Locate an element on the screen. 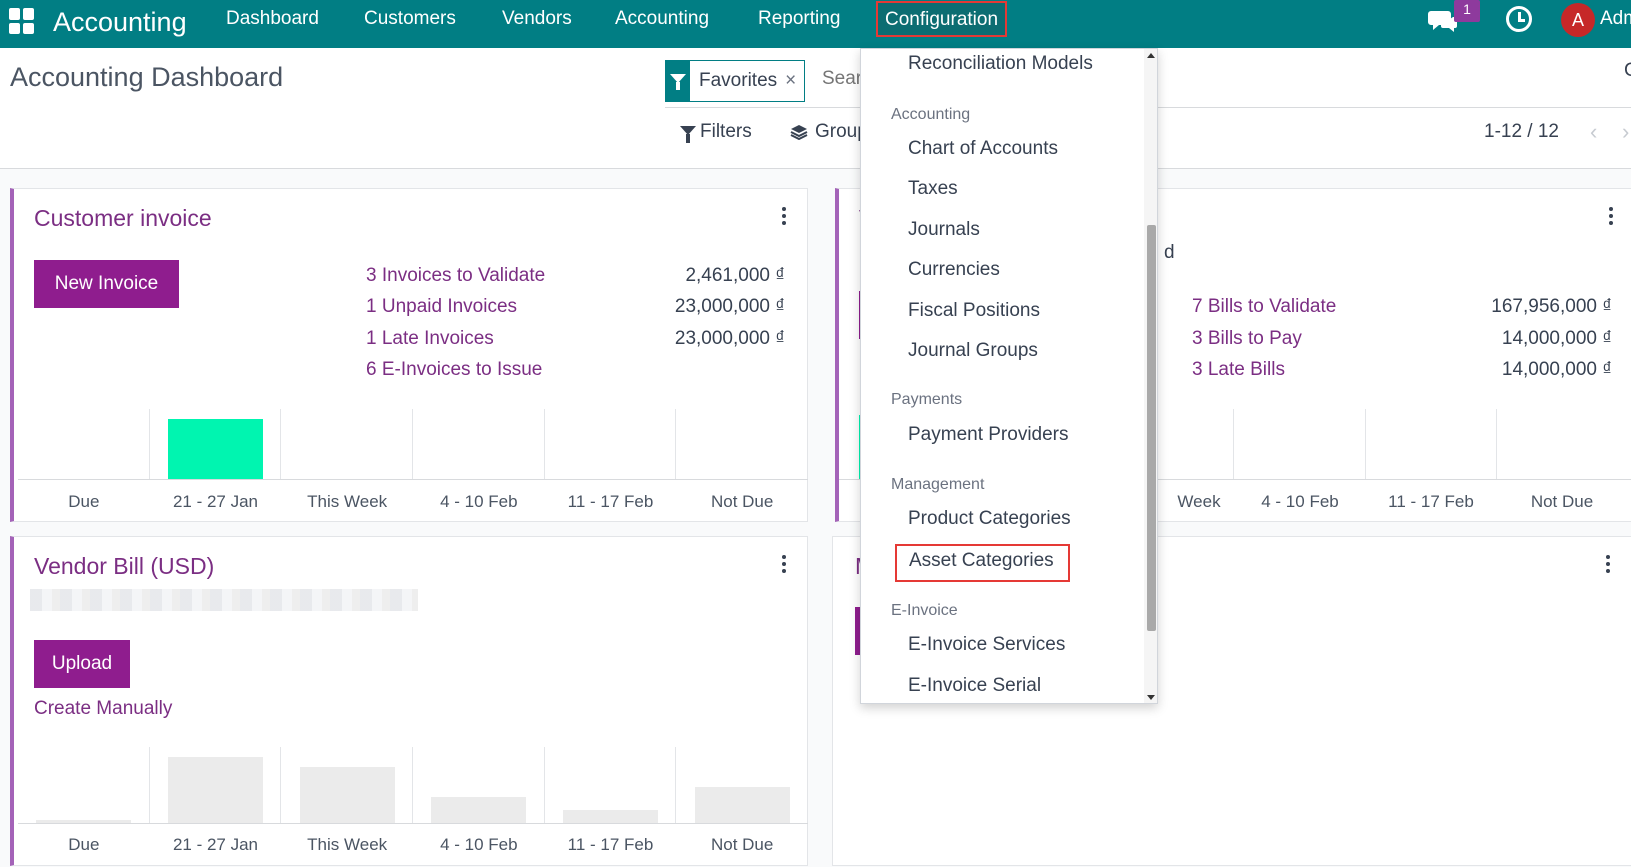 The width and height of the screenshot is (1631, 867). pager-next-button: › is located at coordinates (1625, 132).